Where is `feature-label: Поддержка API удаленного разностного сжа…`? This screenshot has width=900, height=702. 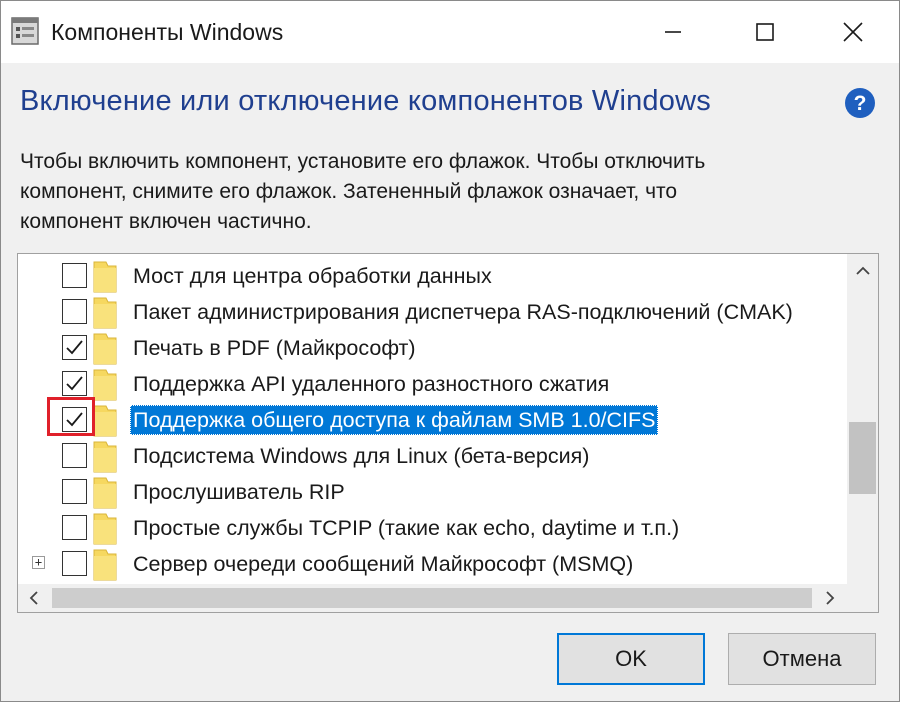 feature-label: Поддержка API удаленного разностного сжа… is located at coordinates (371, 384).